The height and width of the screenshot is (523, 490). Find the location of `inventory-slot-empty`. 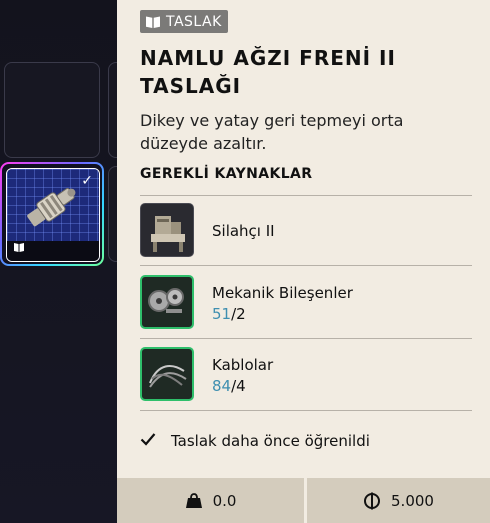

inventory-slot-empty is located at coordinates (52, 110).